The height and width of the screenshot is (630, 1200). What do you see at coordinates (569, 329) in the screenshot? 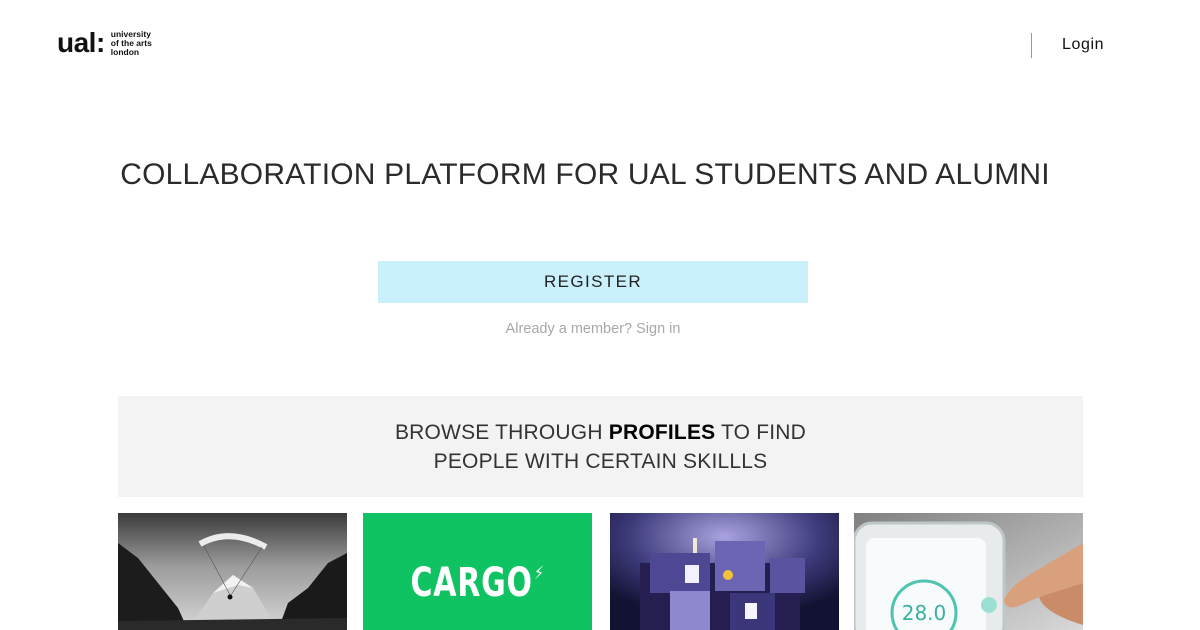
I see `signin-prefix: Already a member?` at bounding box center [569, 329].